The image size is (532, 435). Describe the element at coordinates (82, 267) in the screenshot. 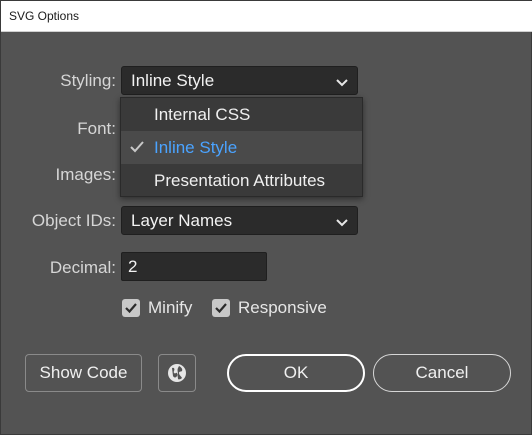

I see `decimal-label: Decimal:` at that location.